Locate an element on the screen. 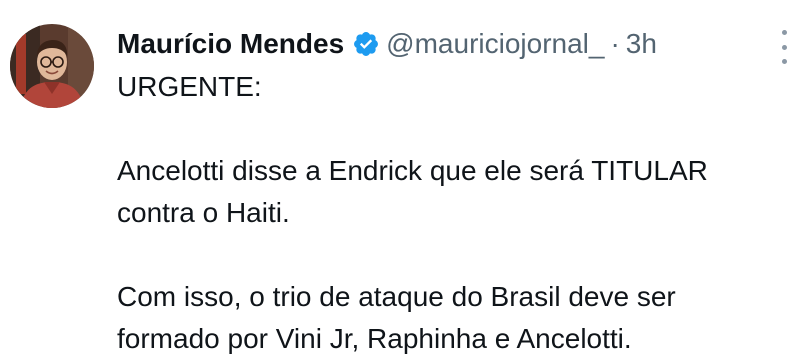 This screenshot has height=360, width=797. author-name: Maurício Mendes is located at coordinates (230, 44).